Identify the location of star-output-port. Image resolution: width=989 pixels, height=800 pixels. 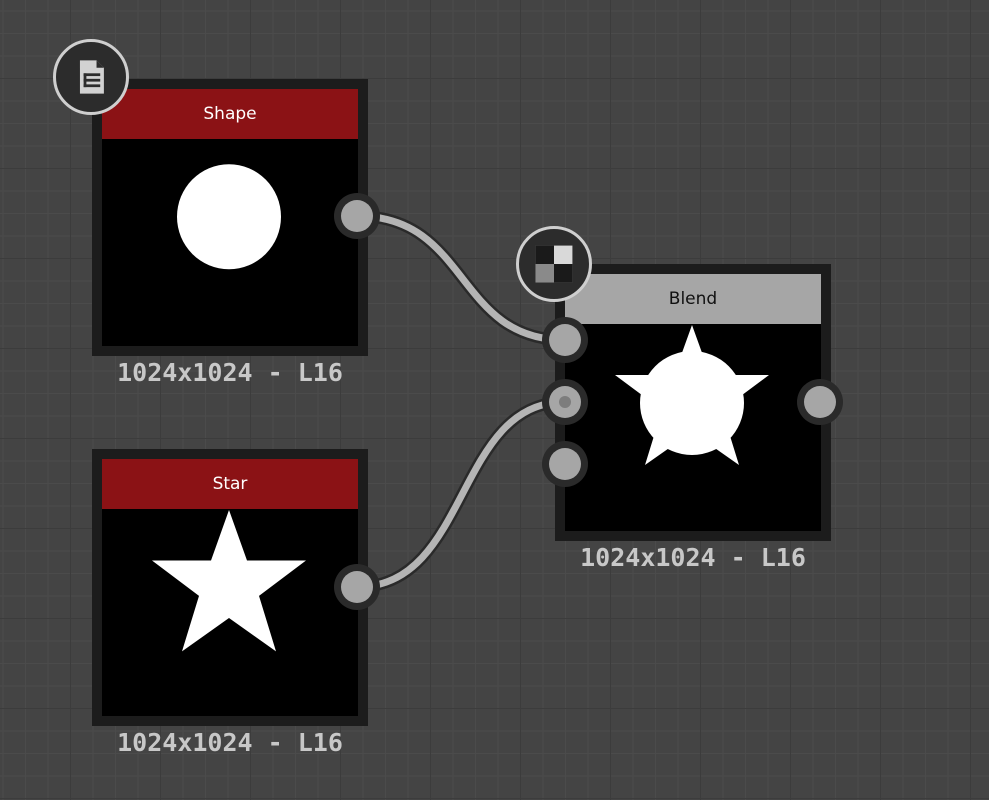
(357, 587).